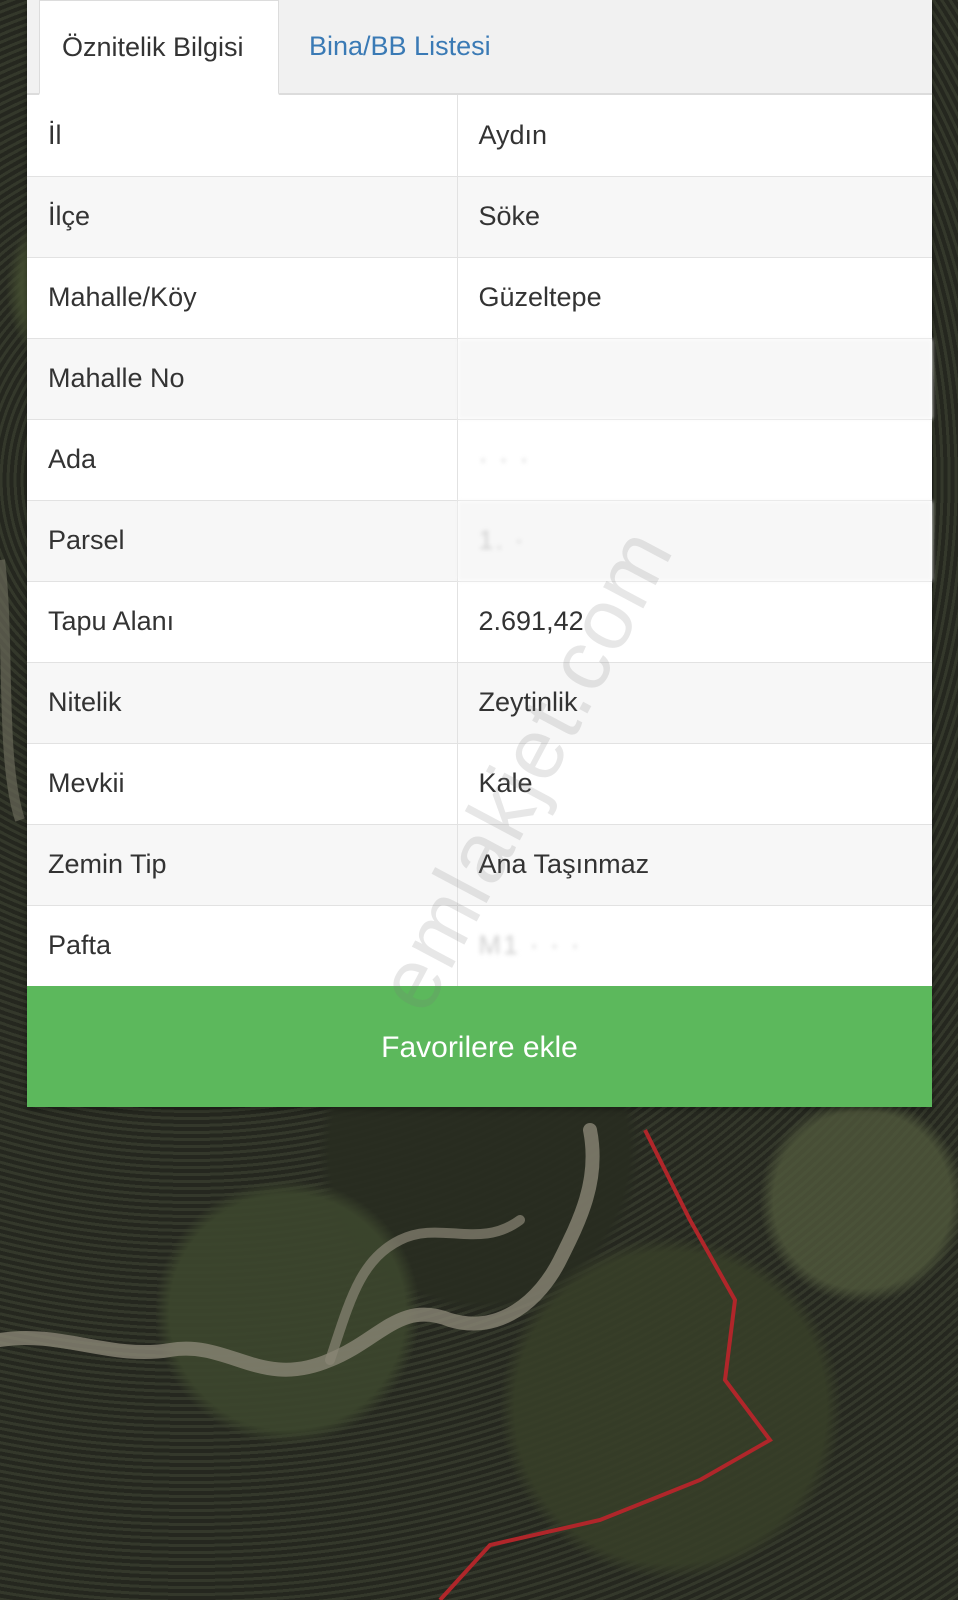  What do you see at coordinates (694, 784) in the screenshot?
I see `row-value: Kale` at bounding box center [694, 784].